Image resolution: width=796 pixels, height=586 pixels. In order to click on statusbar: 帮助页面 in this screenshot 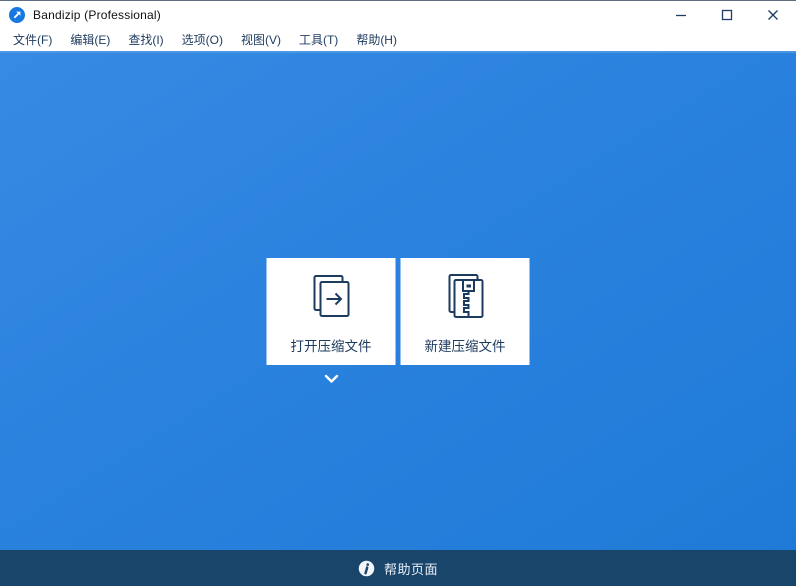, I will do `click(398, 568)`.